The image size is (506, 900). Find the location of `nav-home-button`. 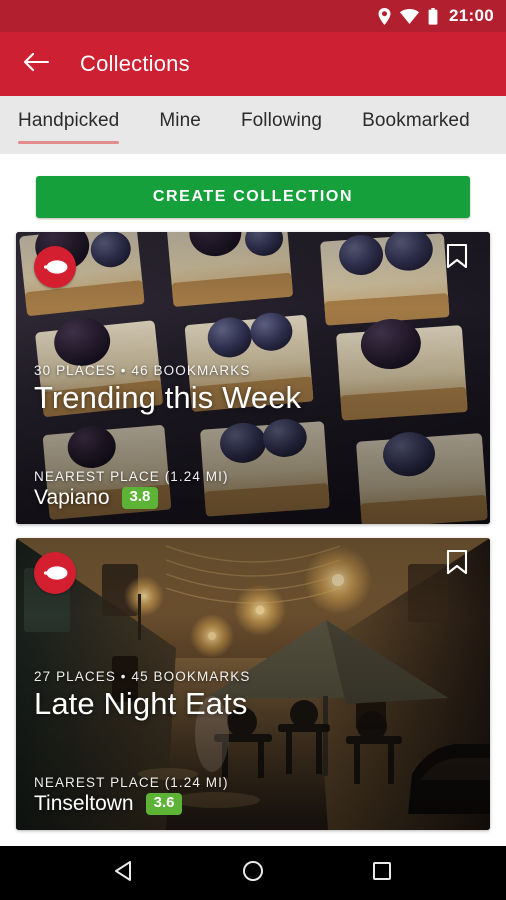

nav-home-button is located at coordinates (253, 873).